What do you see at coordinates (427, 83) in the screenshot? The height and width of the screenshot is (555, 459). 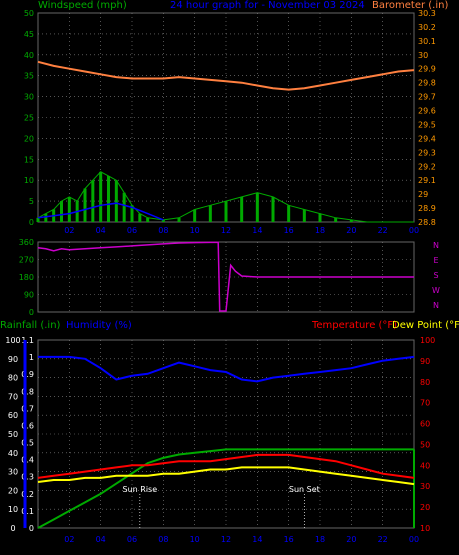 I see `barometer-y-tick: 29.8` at bounding box center [427, 83].